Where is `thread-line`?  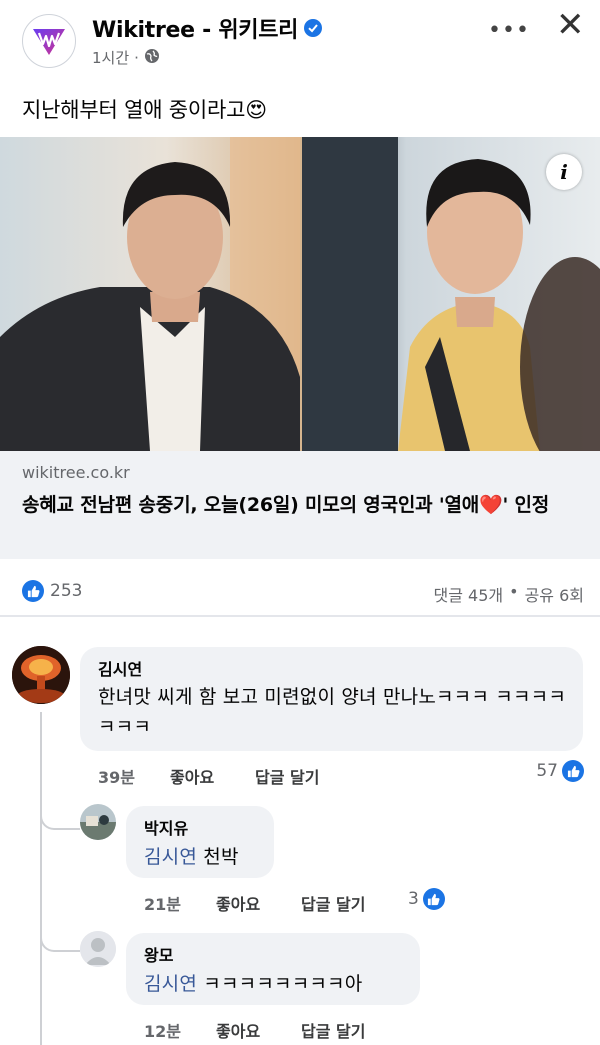
thread-line is located at coordinates (41, 878).